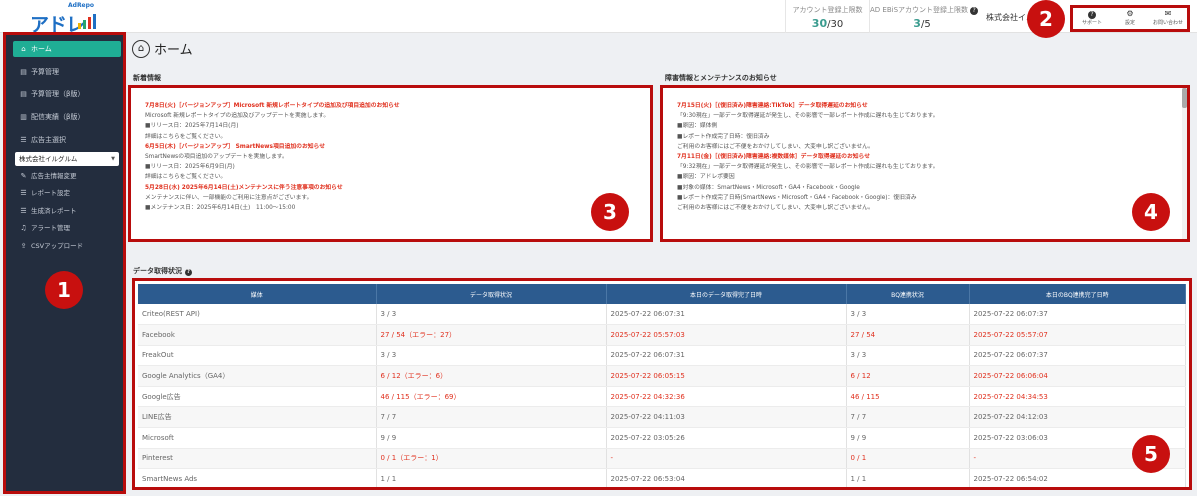 Image resolution: width=1197 pixels, height=496 pixels. What do you see at coordinates (23, 176) in the screenshot?
I see `edit-icon: ✎` at bounding box center [23, 176].